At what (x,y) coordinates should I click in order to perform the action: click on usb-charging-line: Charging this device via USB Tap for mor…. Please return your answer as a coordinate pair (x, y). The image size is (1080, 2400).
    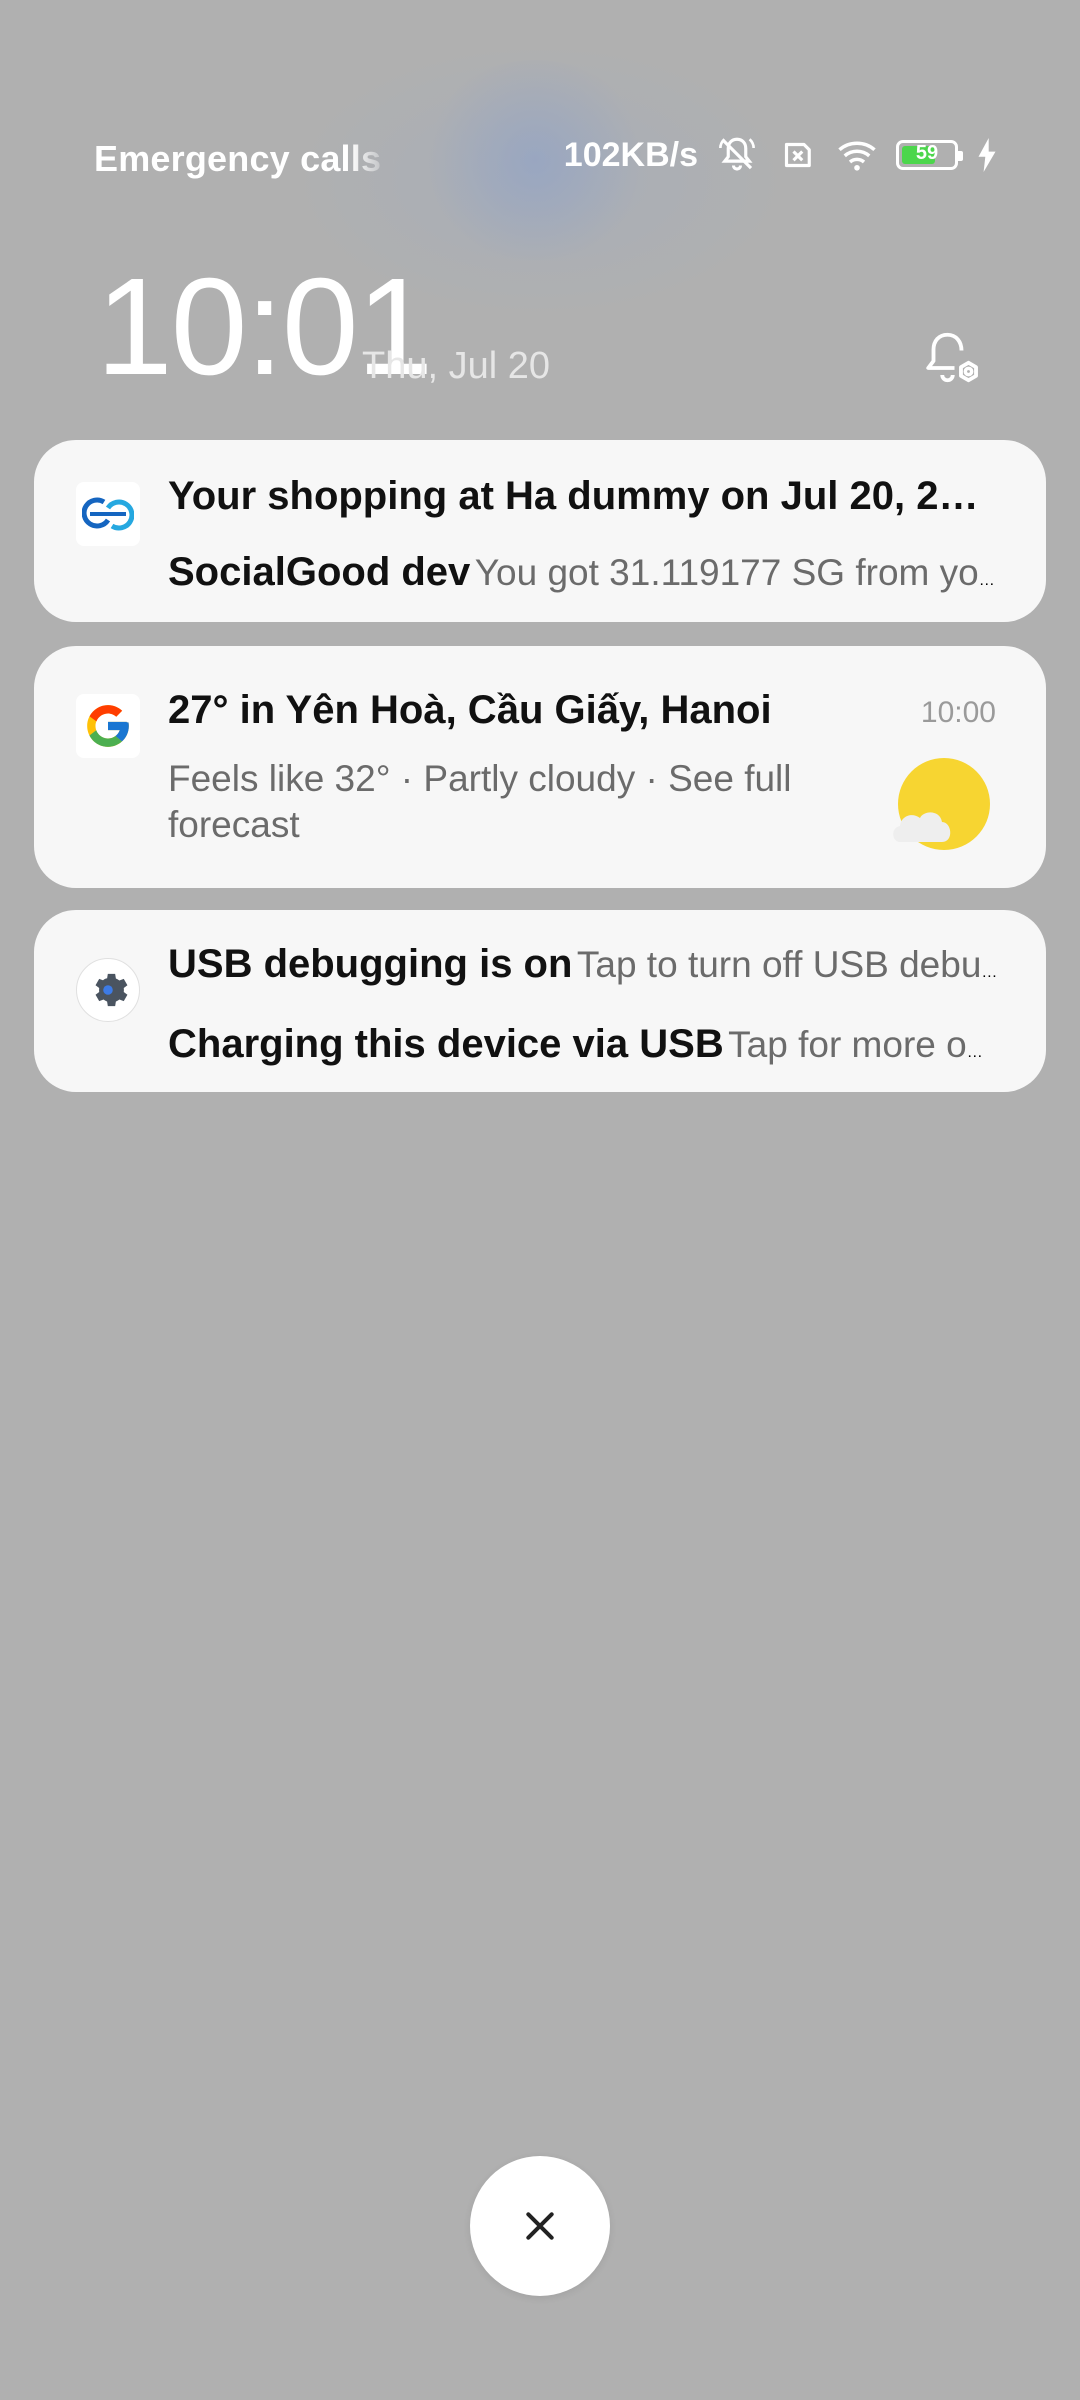
    Looking at the image, I should click on (584, 1044).